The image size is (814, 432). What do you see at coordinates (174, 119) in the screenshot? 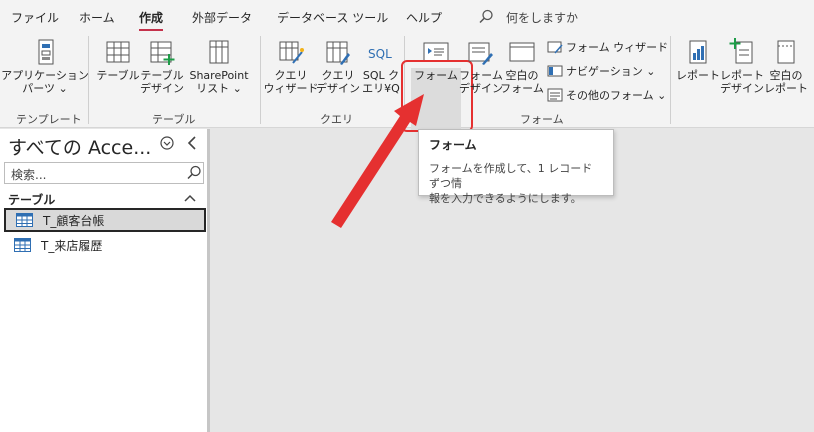
I see `group-label-tables: テーブル` at bounding box center [174, 119].